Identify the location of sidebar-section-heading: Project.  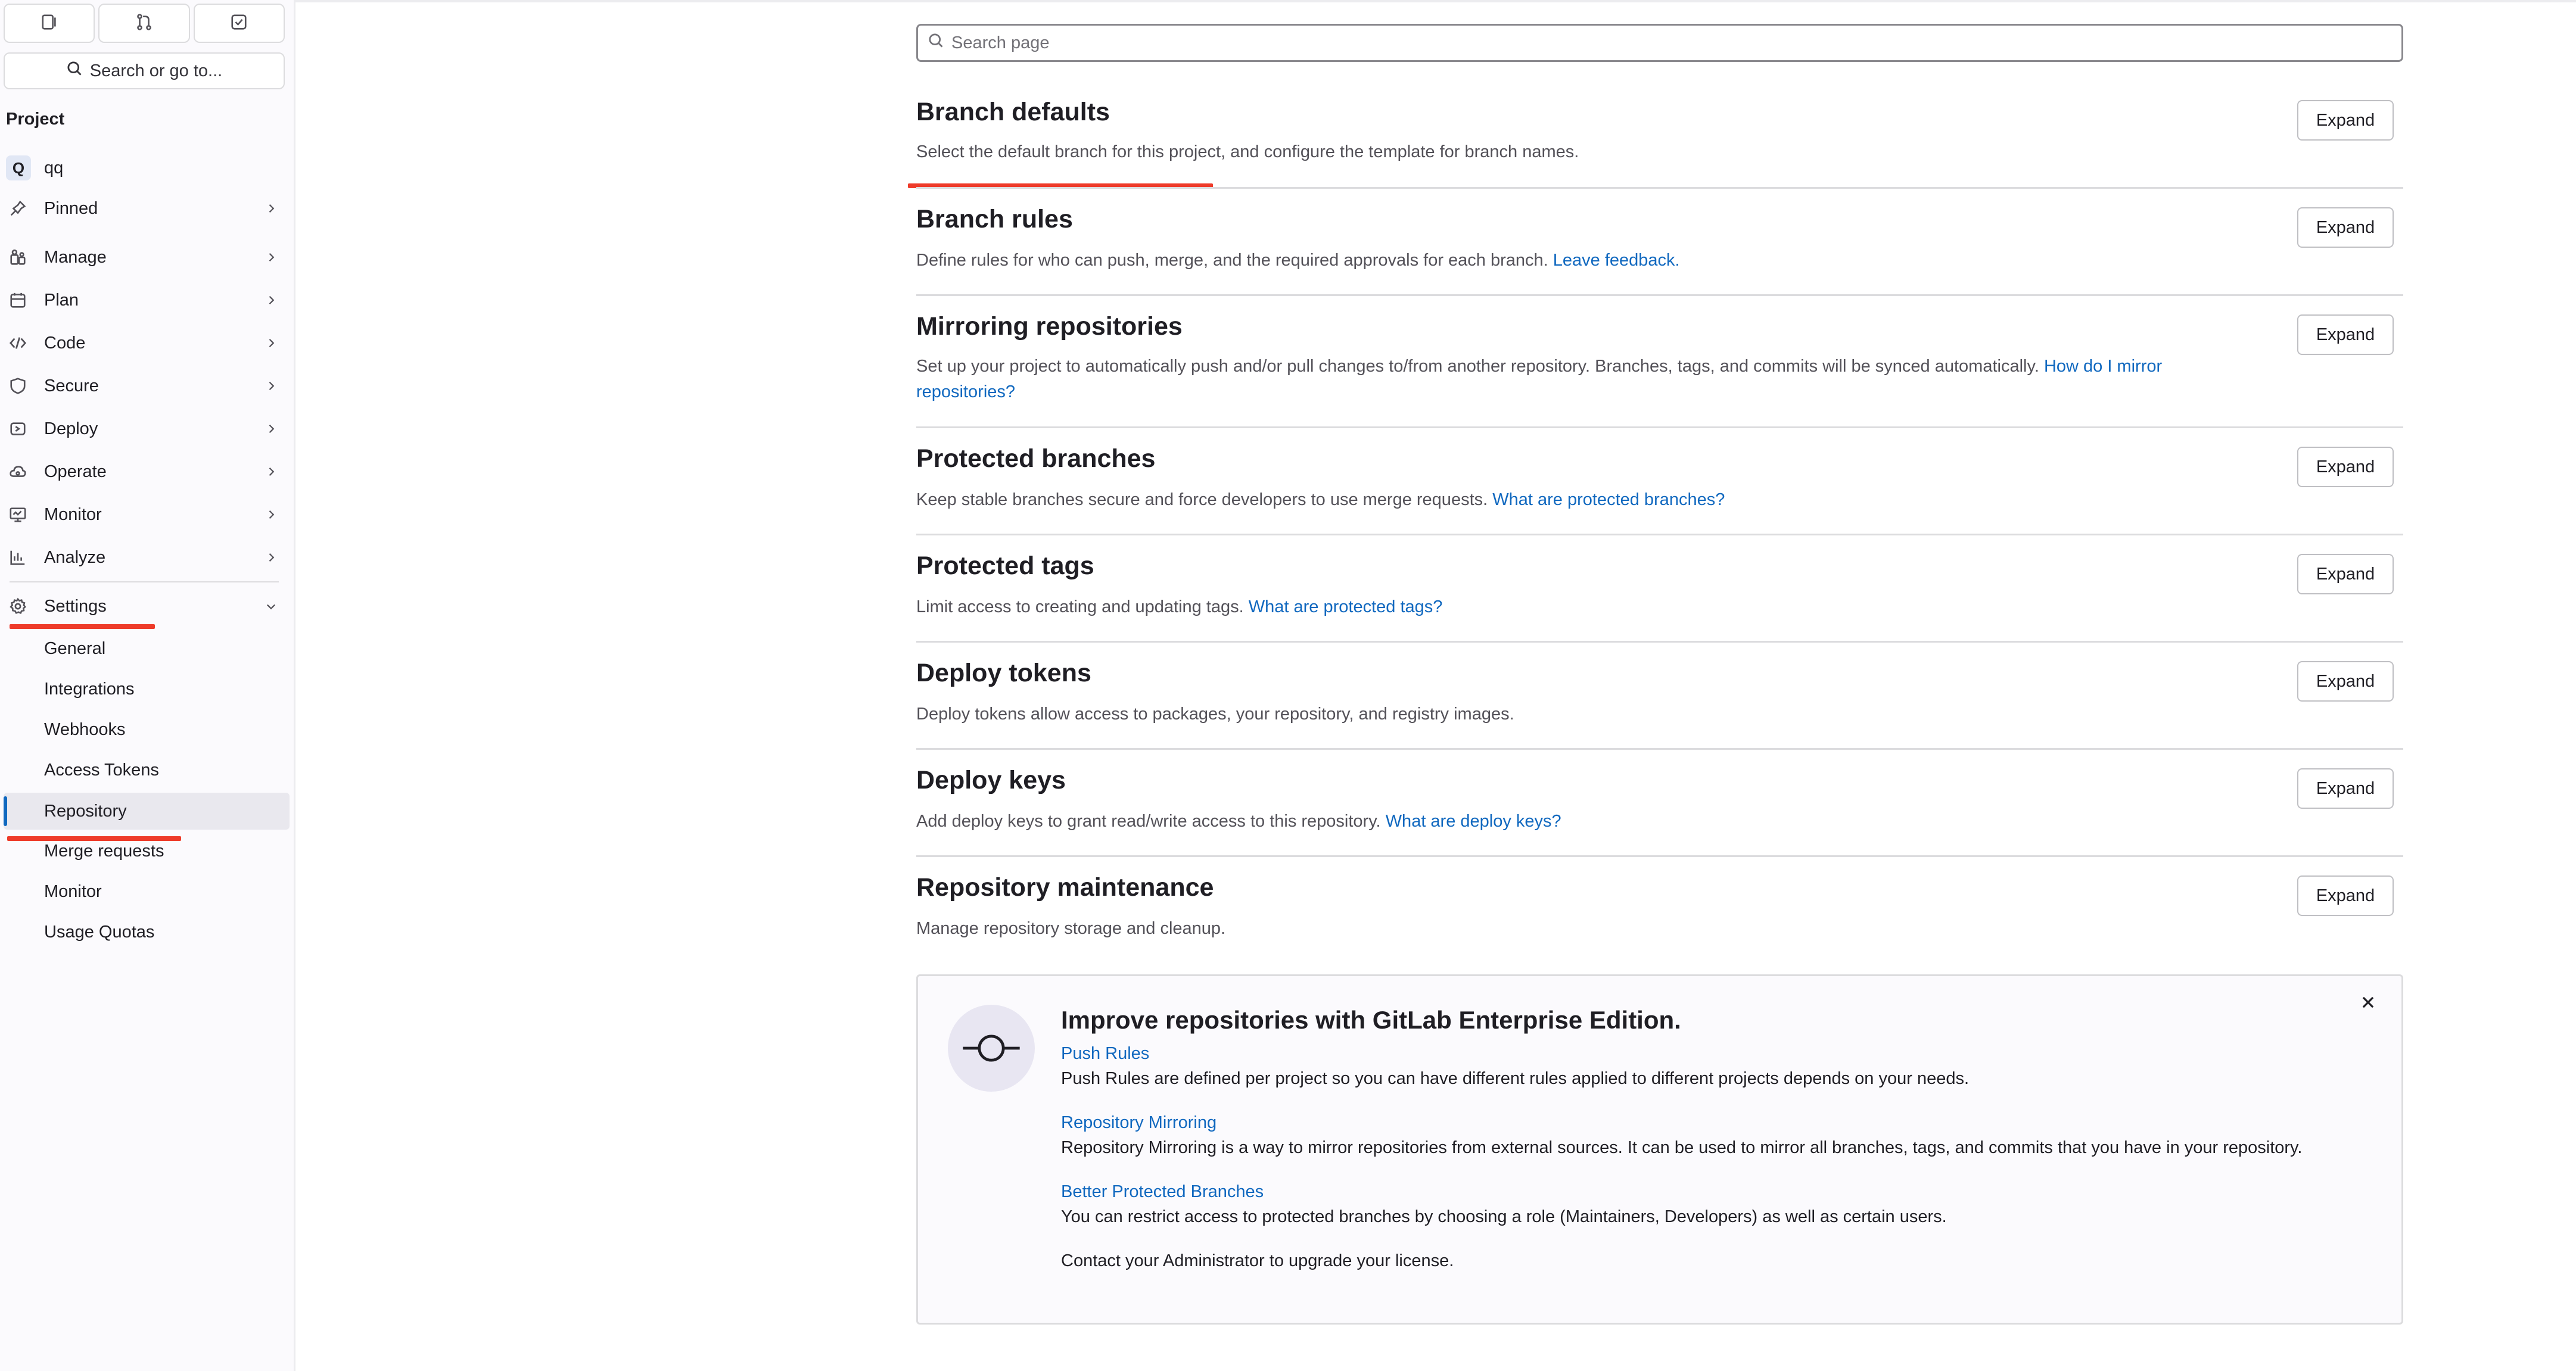
(35, 119).